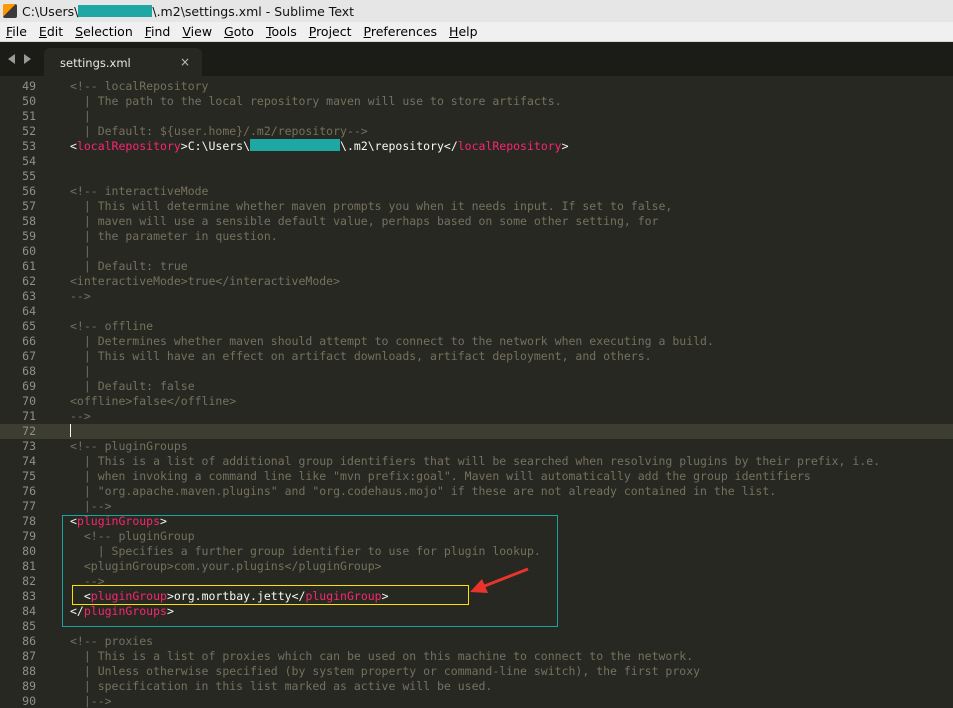 This screenshot has height=708, width=953. Describe the element at coordinates (253, 11) in the screenshot. I see `title-path-suffix: \.m2\settings.xml - Sublime Text` at that location.